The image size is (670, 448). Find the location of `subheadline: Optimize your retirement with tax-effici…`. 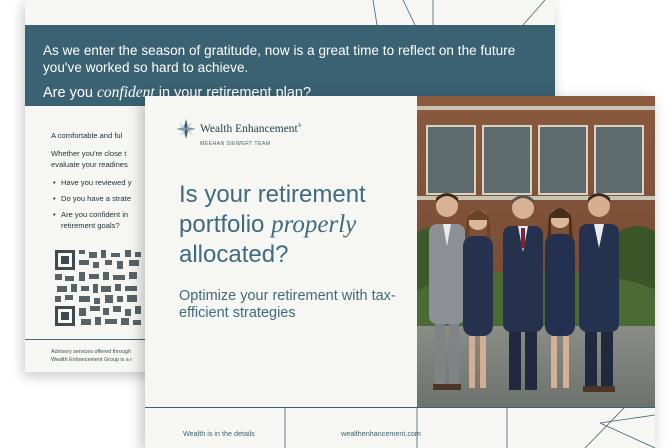

subheadline: Optimize your retirement with tax-effici… is located at coordinates (287, 304).